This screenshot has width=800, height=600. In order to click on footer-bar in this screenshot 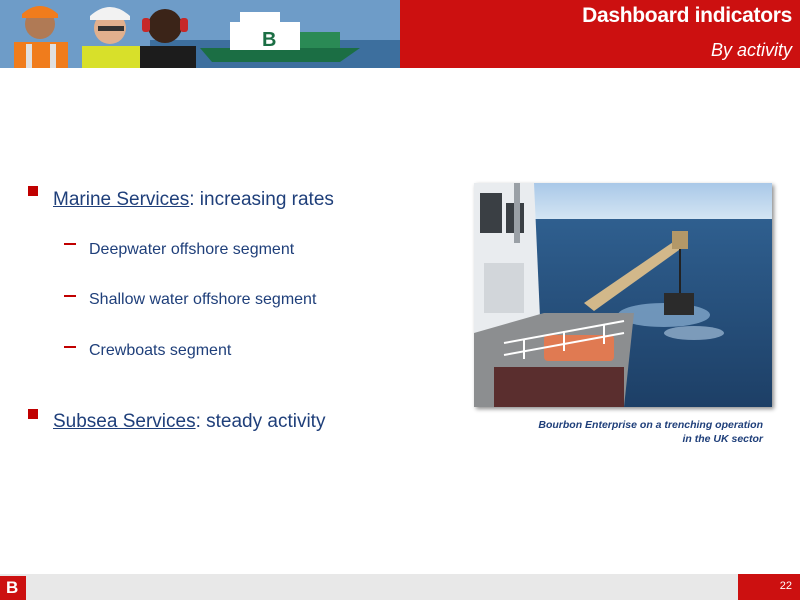, I will do `click(400, 587)`.